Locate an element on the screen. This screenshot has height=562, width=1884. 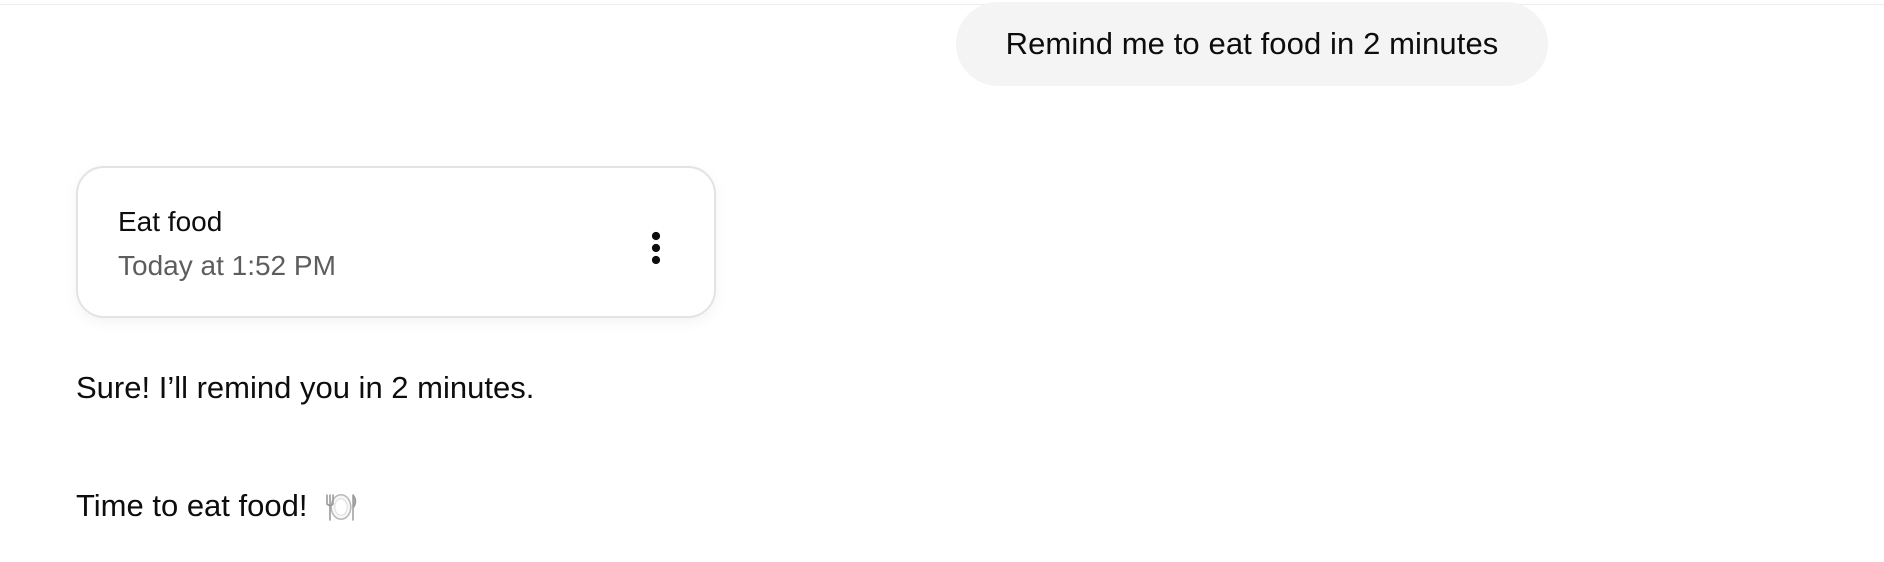
vertical-ellipsis-icon is located at coordinates (656, 248).